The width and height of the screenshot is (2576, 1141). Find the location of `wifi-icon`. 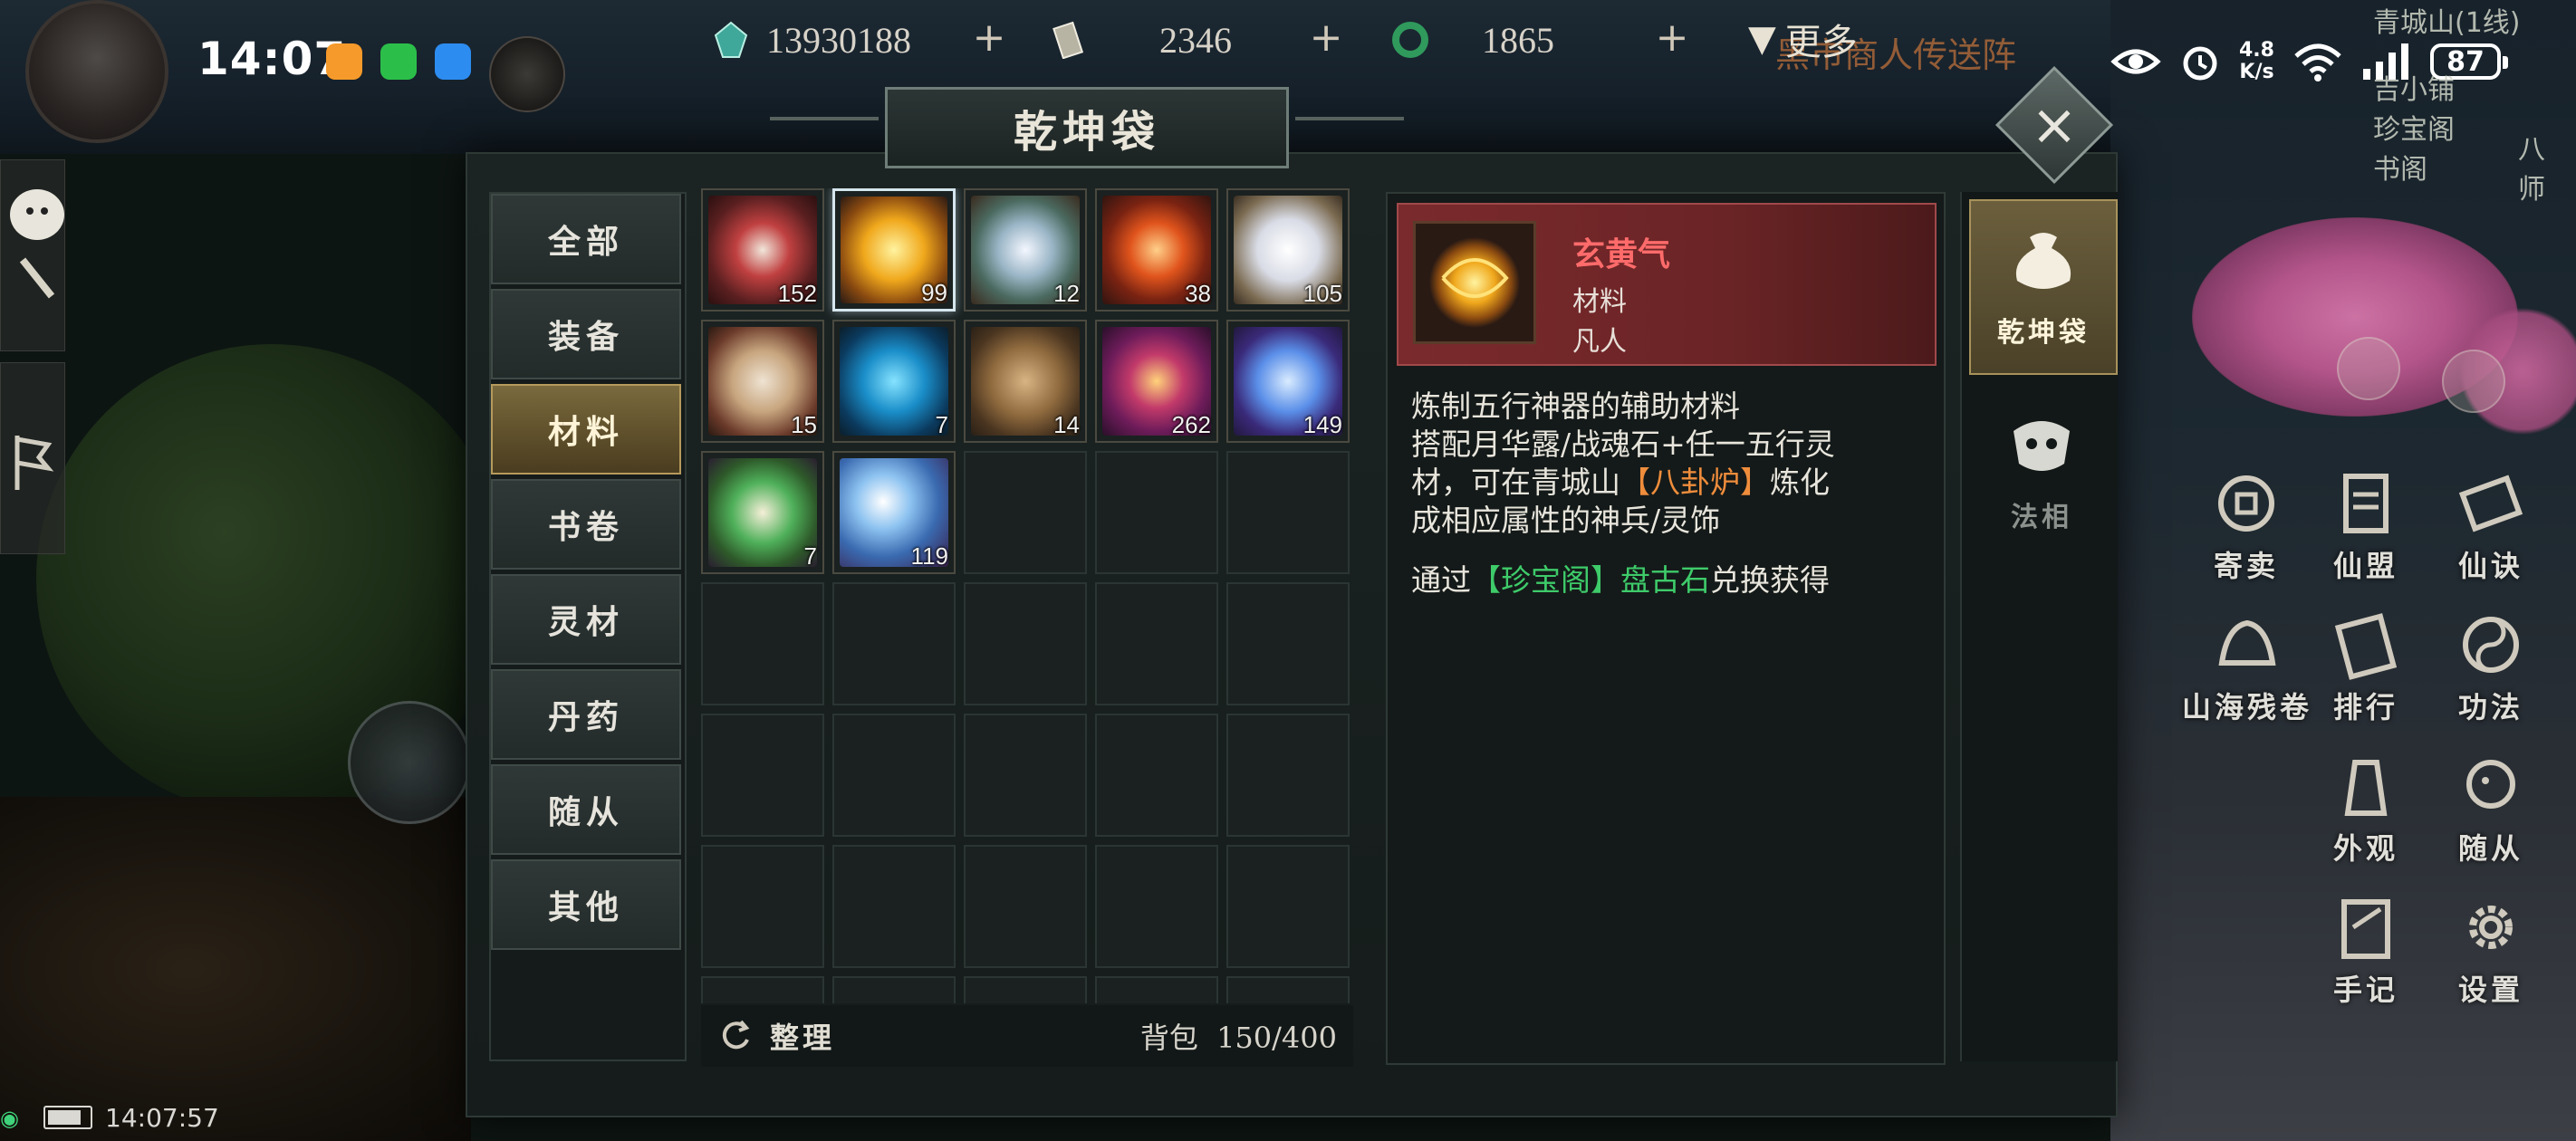

wifi-icon is located at coordinates (2317, 63).